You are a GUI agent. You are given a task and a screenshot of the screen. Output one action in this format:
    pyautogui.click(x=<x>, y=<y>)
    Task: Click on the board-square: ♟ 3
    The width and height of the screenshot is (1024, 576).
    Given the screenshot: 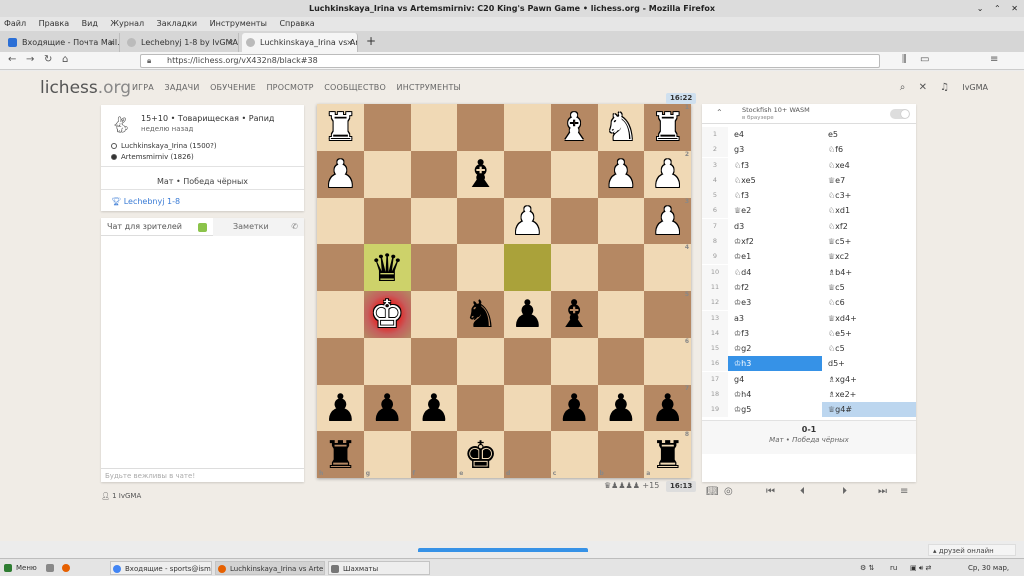 What is the action you would take?
    pyautogui.click(x=667, y=221)
    